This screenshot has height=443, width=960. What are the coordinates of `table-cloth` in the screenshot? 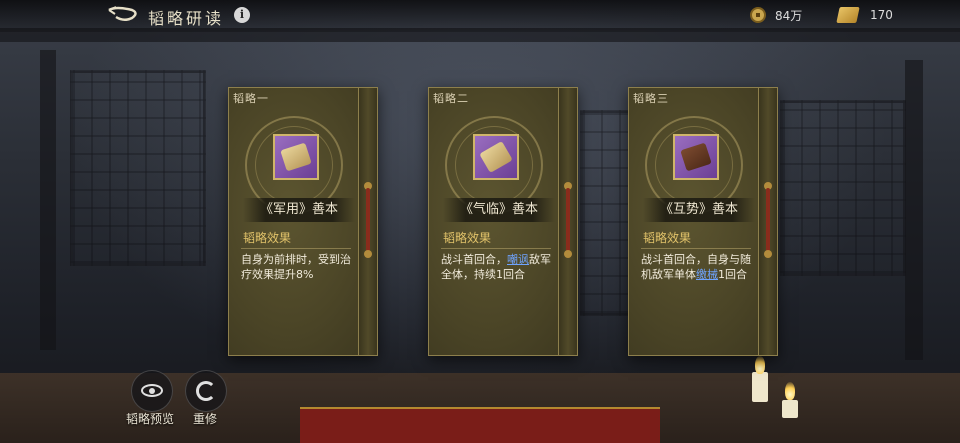 It's located at (480, 425).